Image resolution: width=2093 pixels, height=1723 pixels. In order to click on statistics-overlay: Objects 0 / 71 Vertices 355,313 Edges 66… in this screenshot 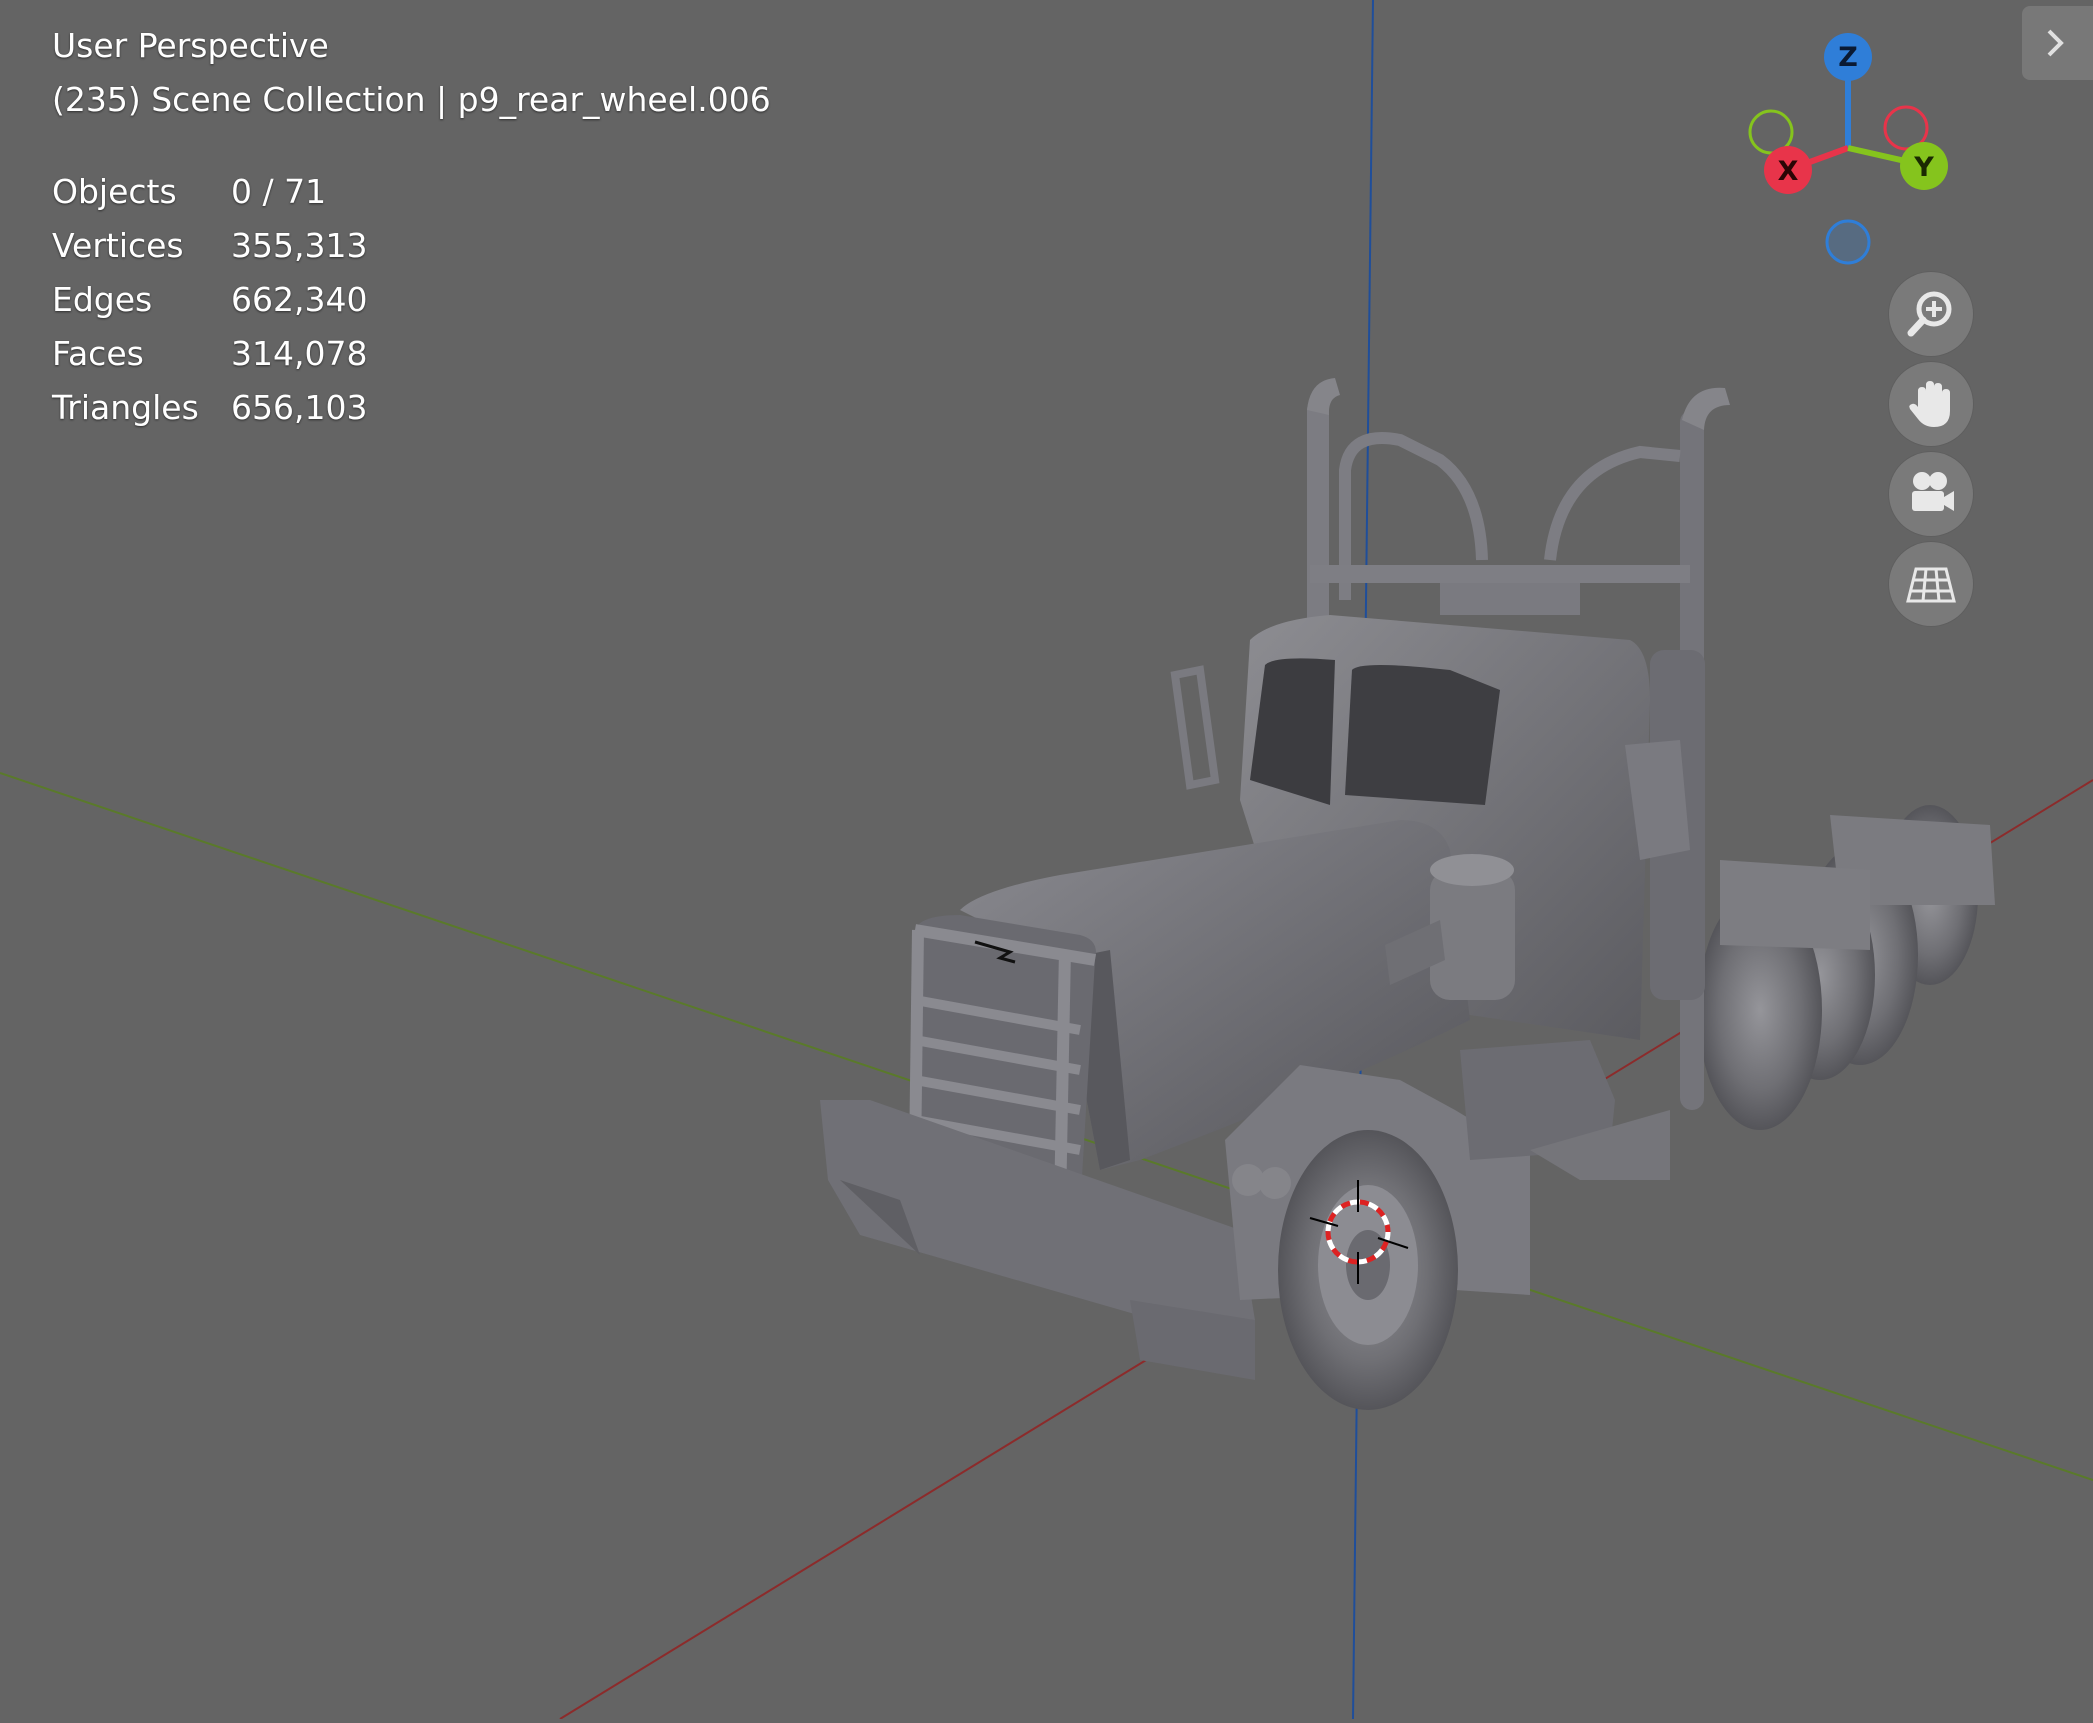, I will do `click(209, 299)`.